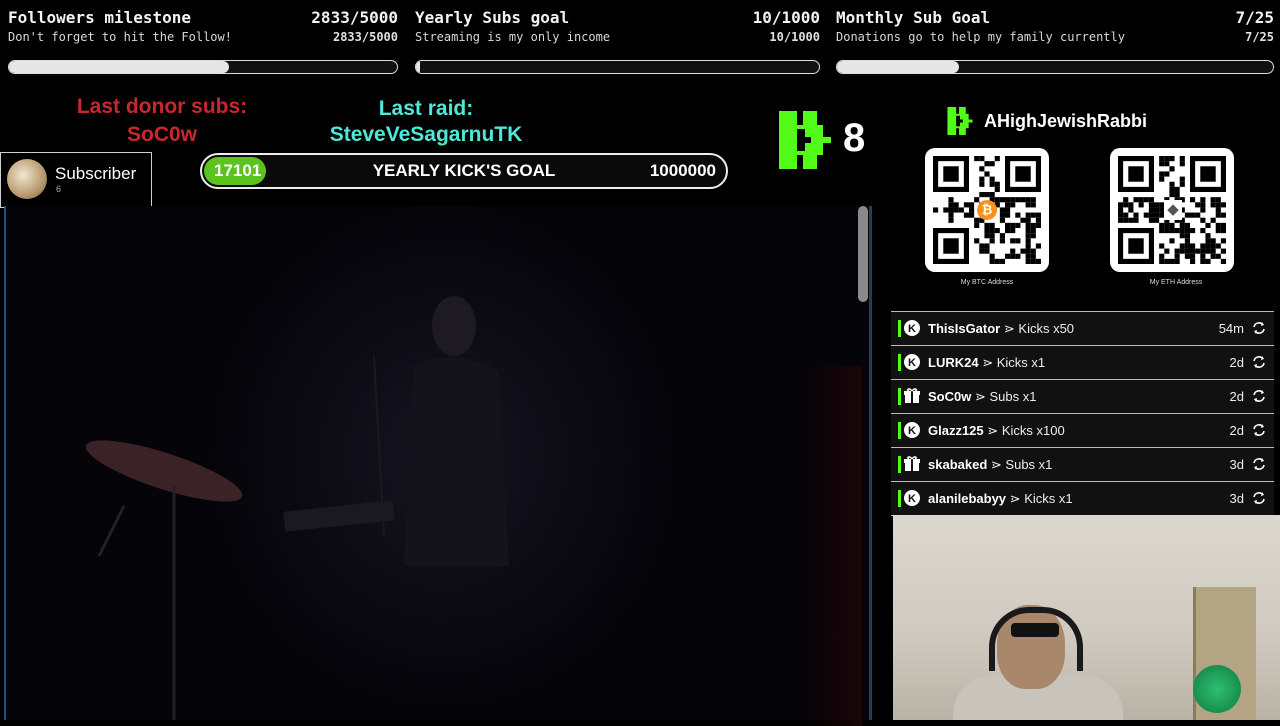 The image size is (1280, 726). What do you see at coordinates (964, 328) in the screenshot?
I see `event-user: ThisIsGator` at bounding box center [964, 328].